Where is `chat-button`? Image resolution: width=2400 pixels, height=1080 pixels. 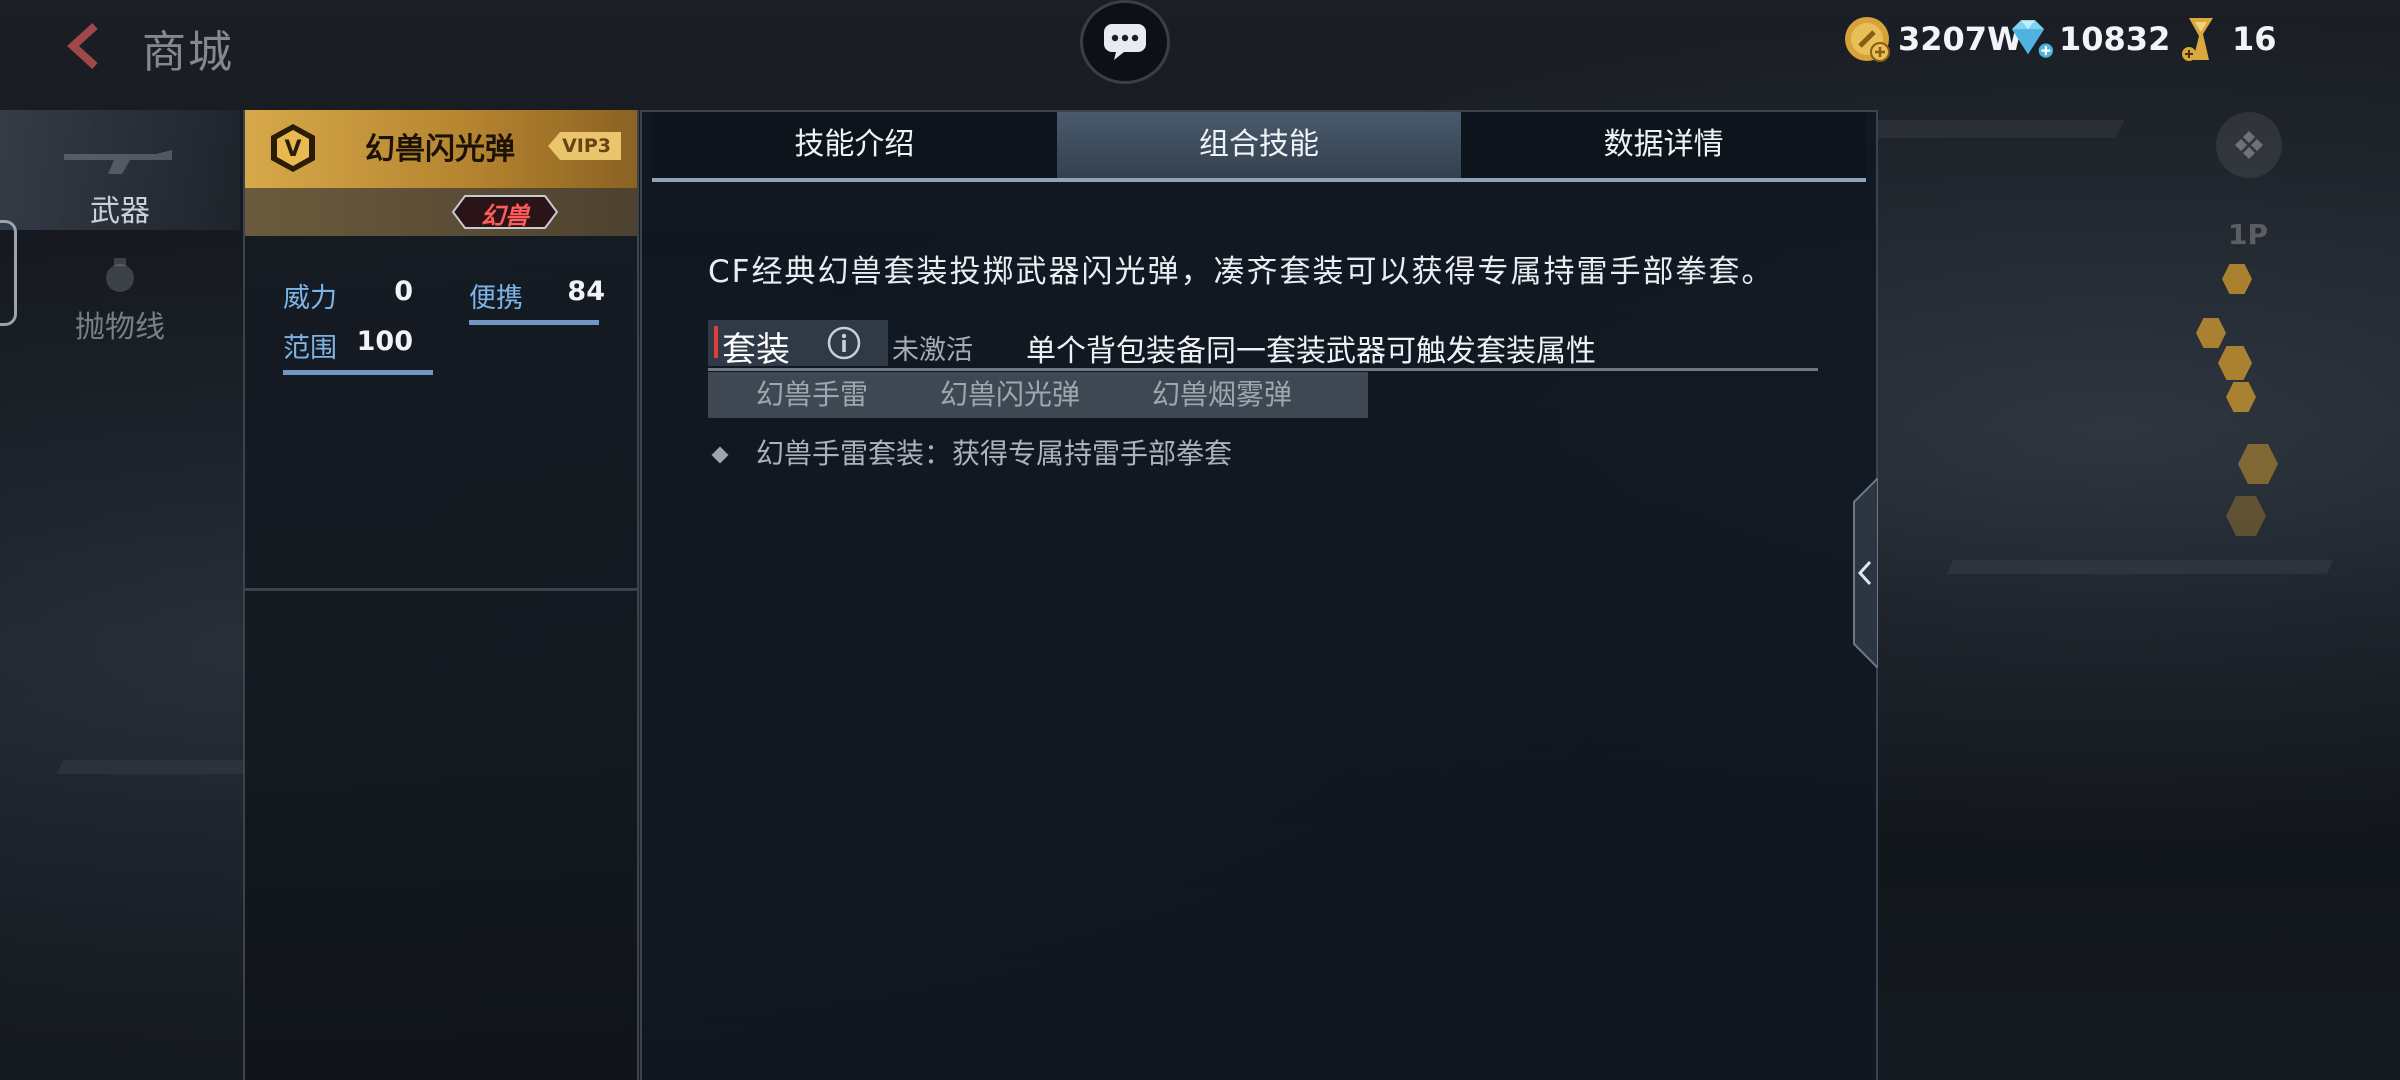 chat-button is located at coordinates (1125, 42).